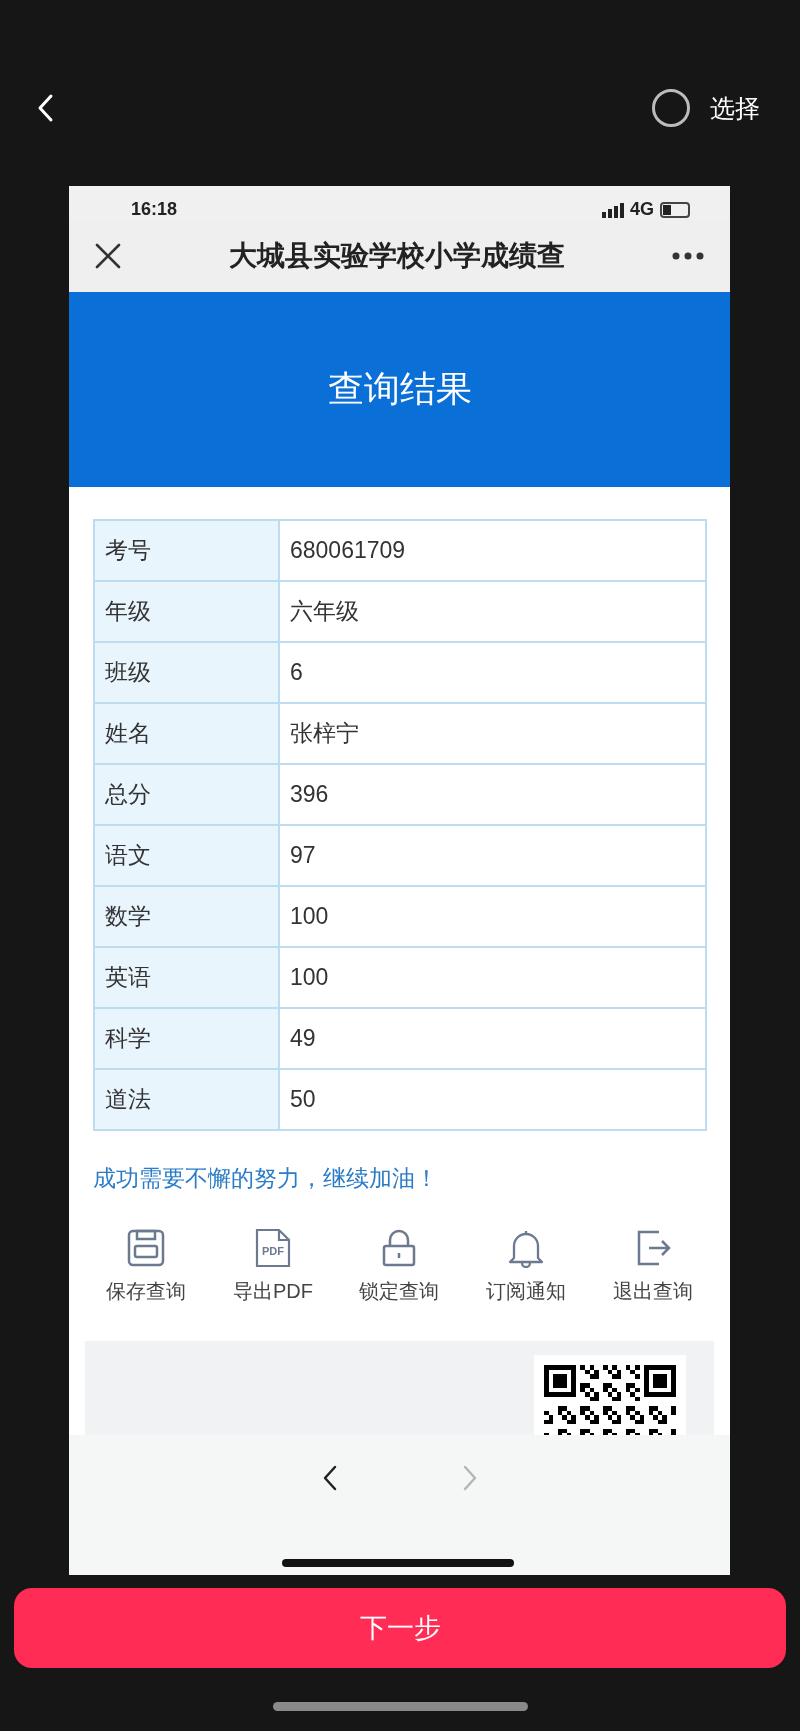 Image resolution: width=800 pixels, height=1731 pixels. I want to click on banner-title: 查询结果, so click(399, 389).